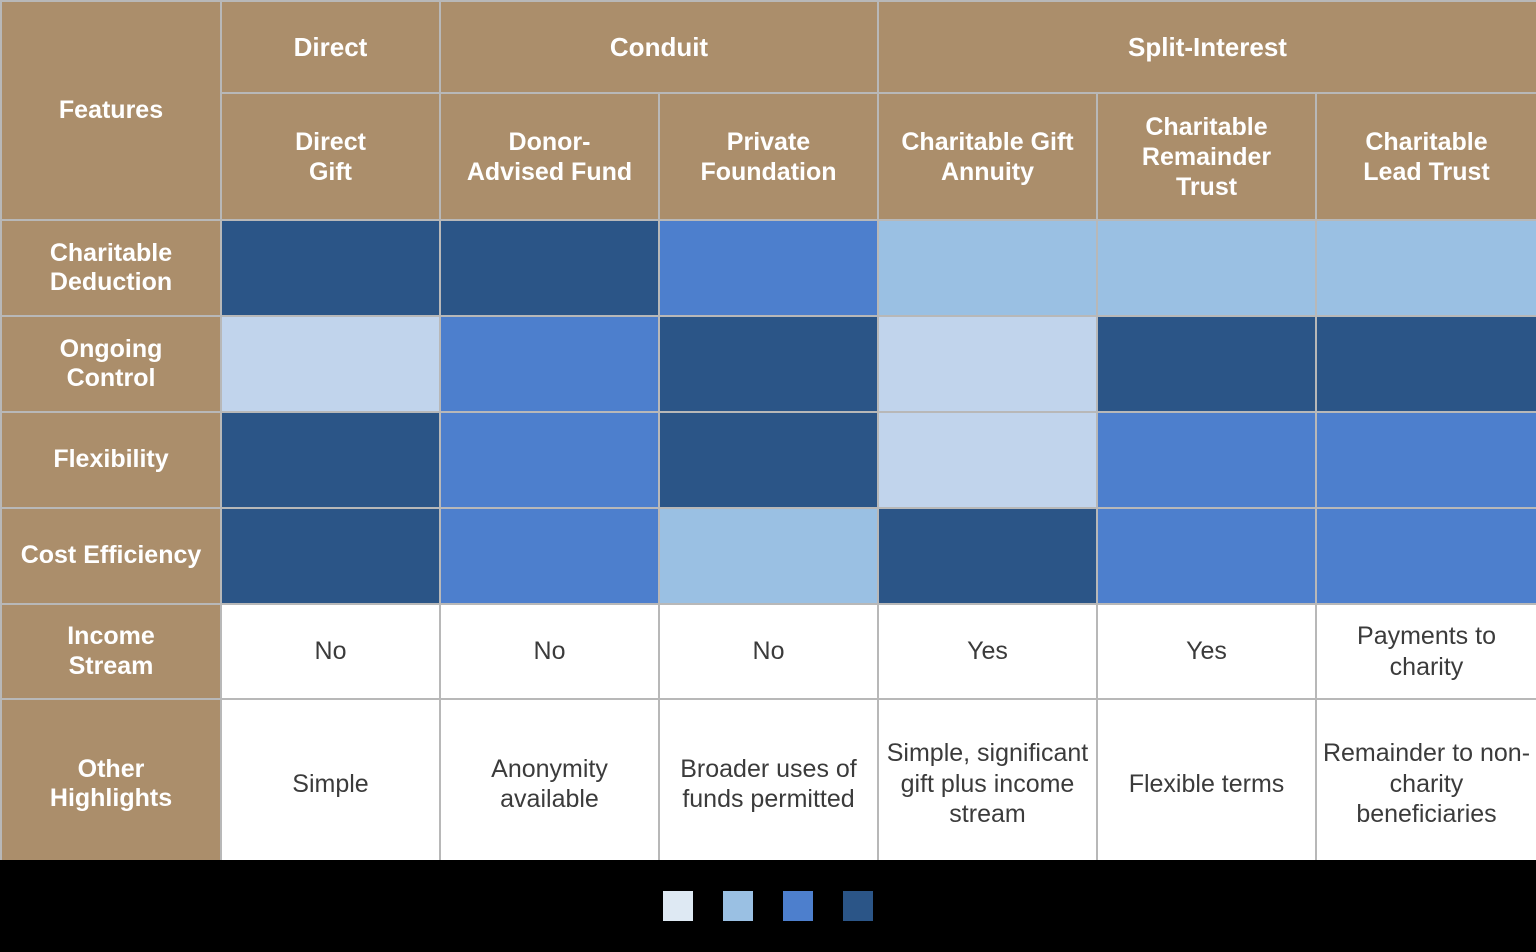 The height and width of the screenshot is (952, 1536). What do you see at coordinates (330, 47) in the screenshot?
I see `group-header-direct: Direct` at bounding box center [330, 47].